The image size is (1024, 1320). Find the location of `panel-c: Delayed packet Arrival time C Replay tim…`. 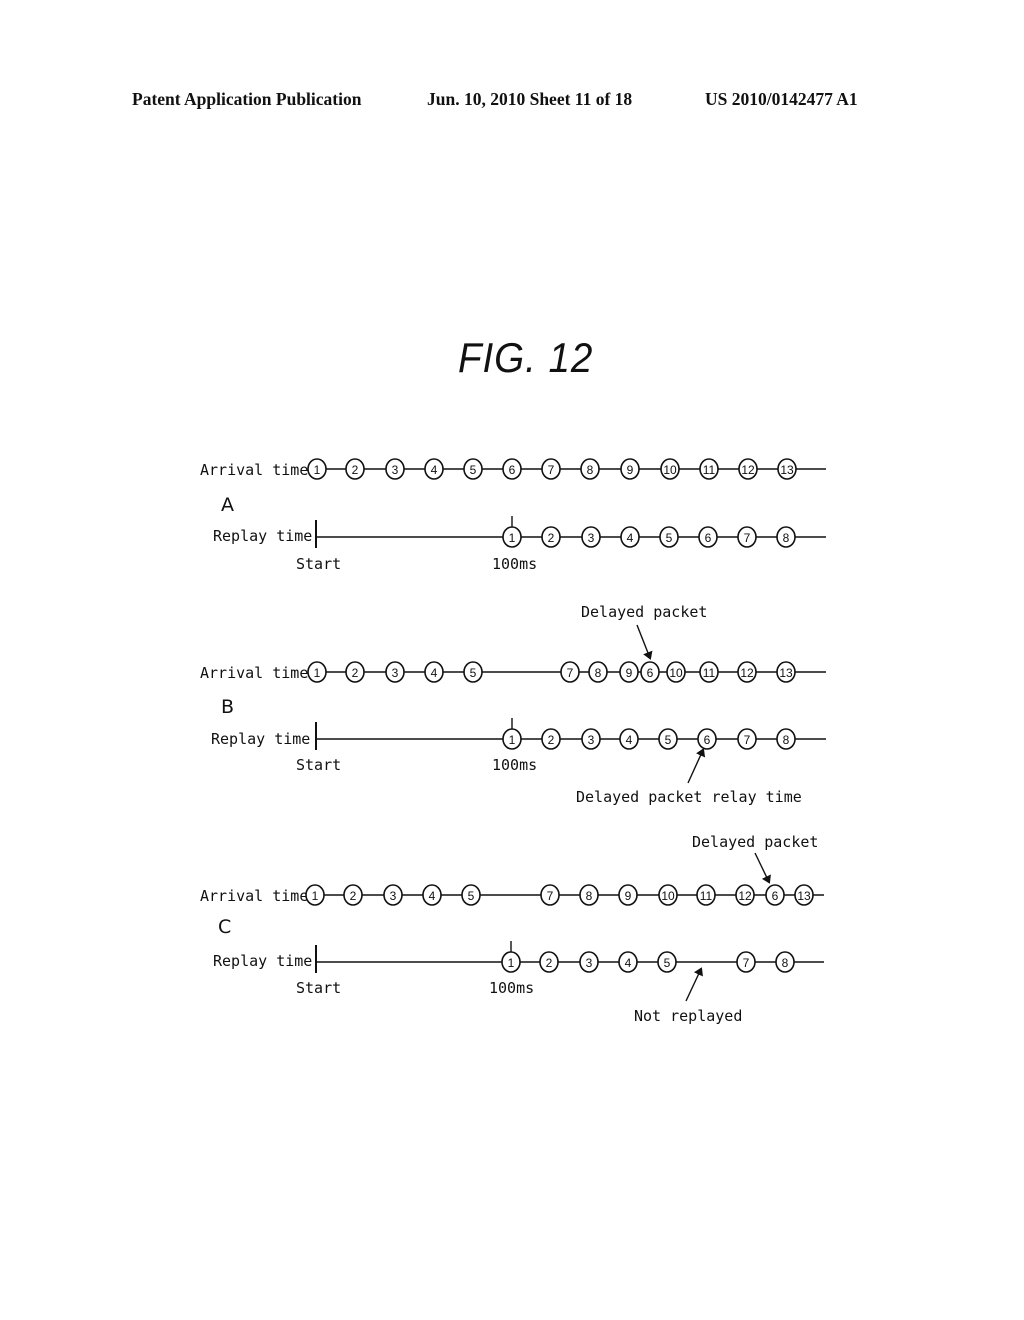

panel-c: Delayed packet Arrival time C Replay tim… is located at coordinates (512, 929).